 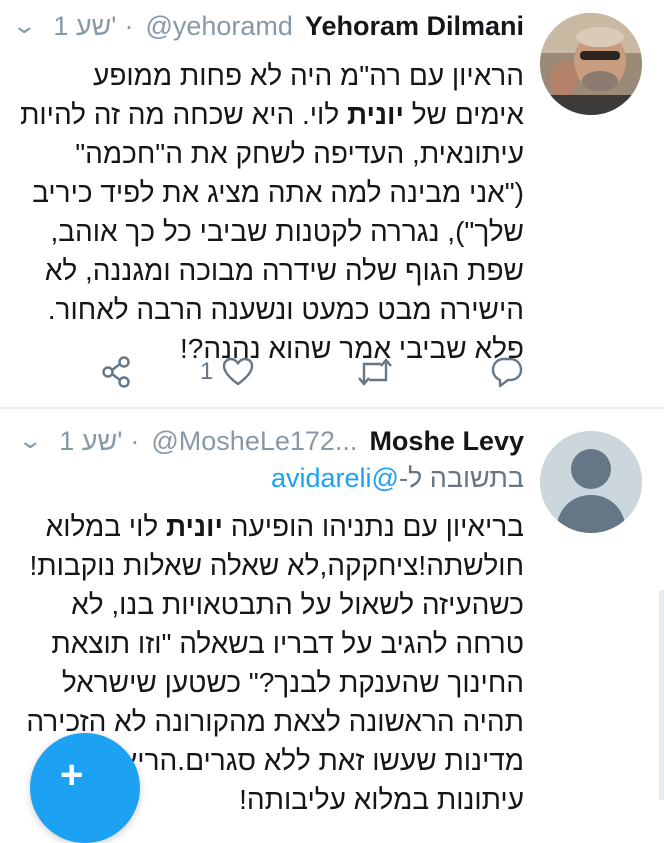 I want to click on like-button: 1, so click(x=227, y=372).